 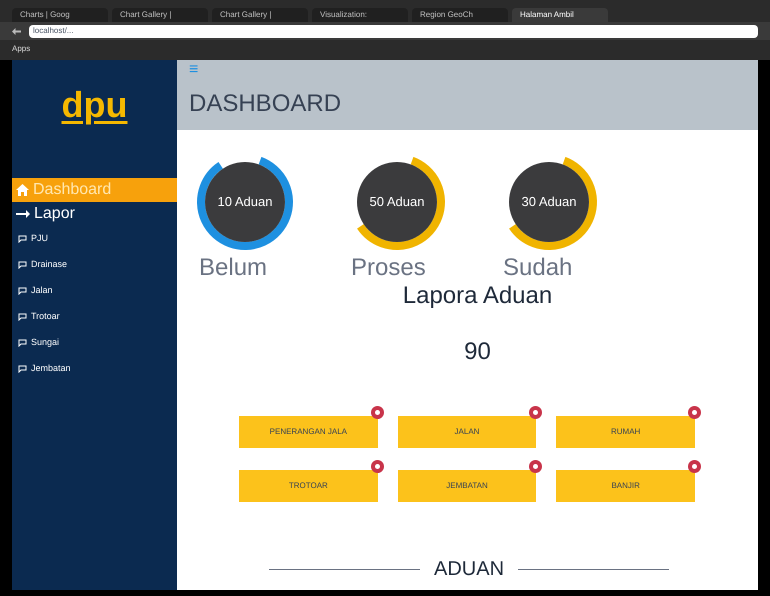 What do you see at coordinates (233, 268) in the screenshot?
I see `stat-label: Belum` at bounding box center [233, 268].